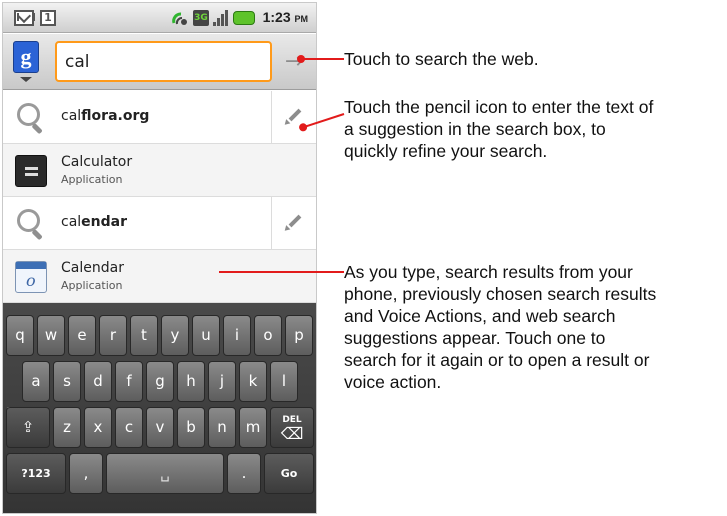  Describe the element at coordinates (159, 170) in the screenshot. I see `suggestion-row-calculator: Calculator Application` at that location.